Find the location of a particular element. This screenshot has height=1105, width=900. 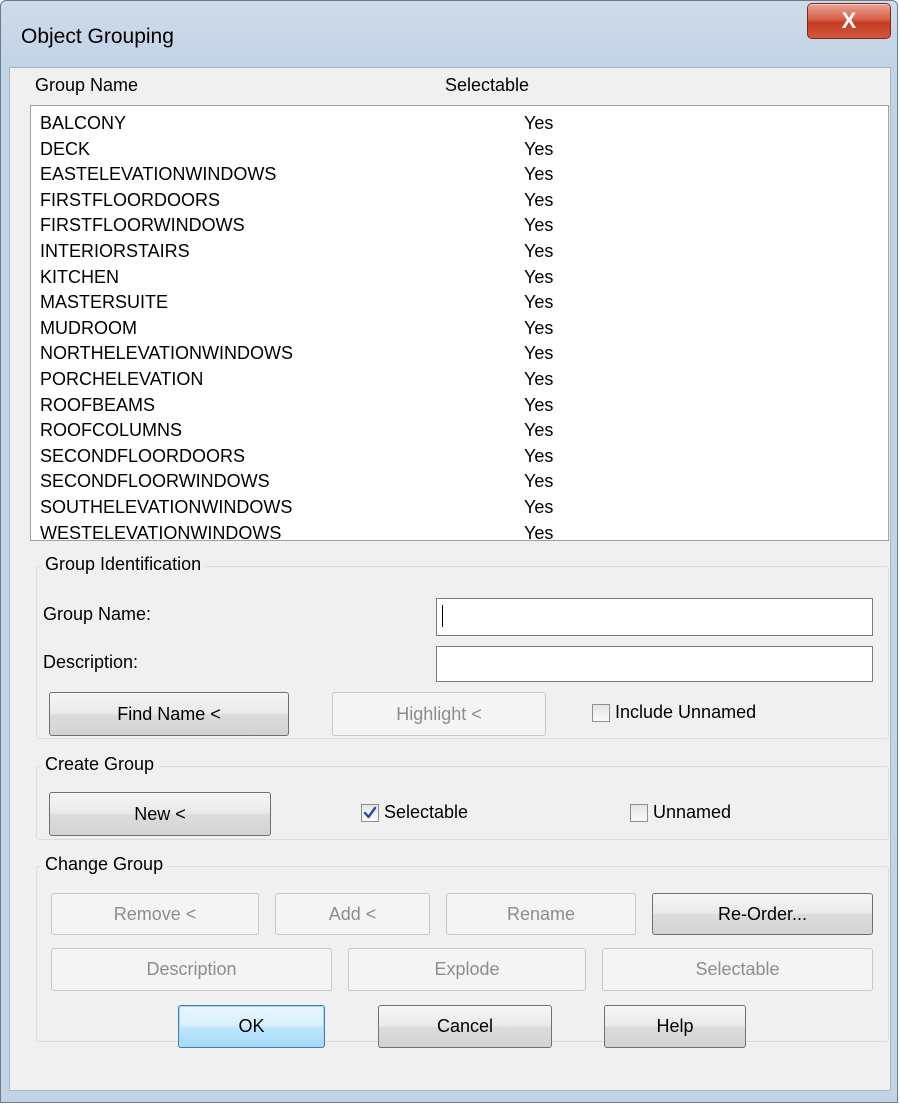

group-name-cell: INTERIORSTAIRS is located at coordinates (115, 251).